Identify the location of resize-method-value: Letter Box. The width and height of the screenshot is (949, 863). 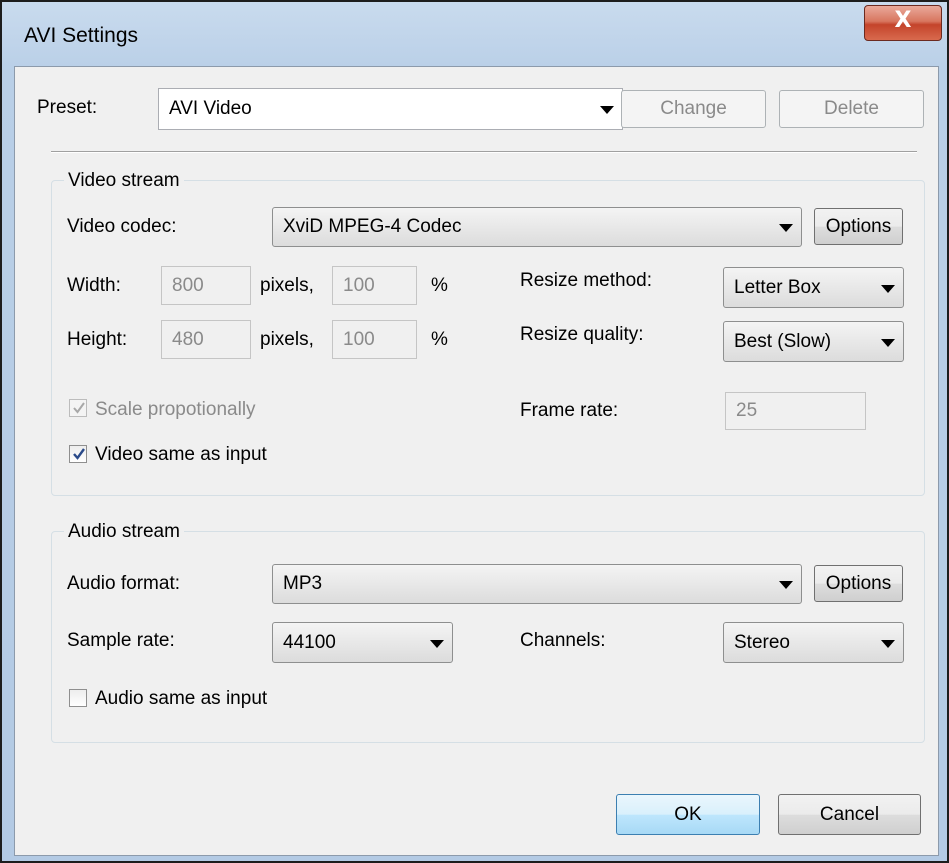
(777, 287).